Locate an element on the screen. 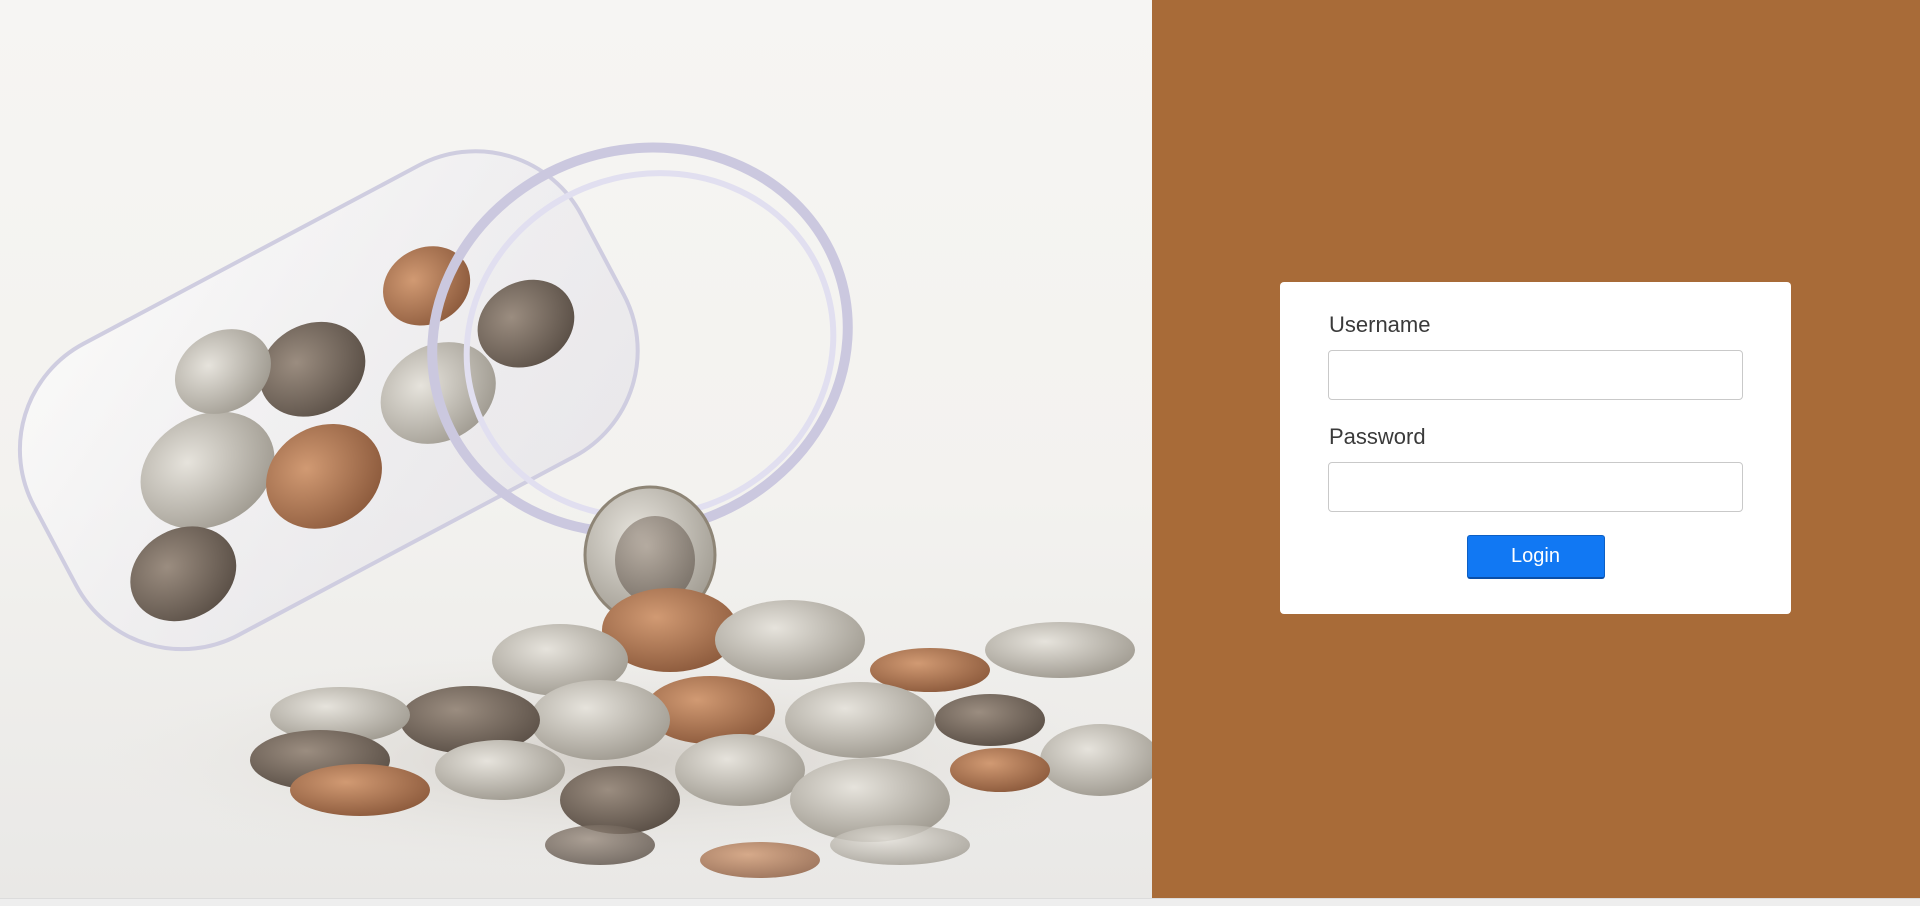  login-form: Username Password Login is located at coordinates (1535, 448).